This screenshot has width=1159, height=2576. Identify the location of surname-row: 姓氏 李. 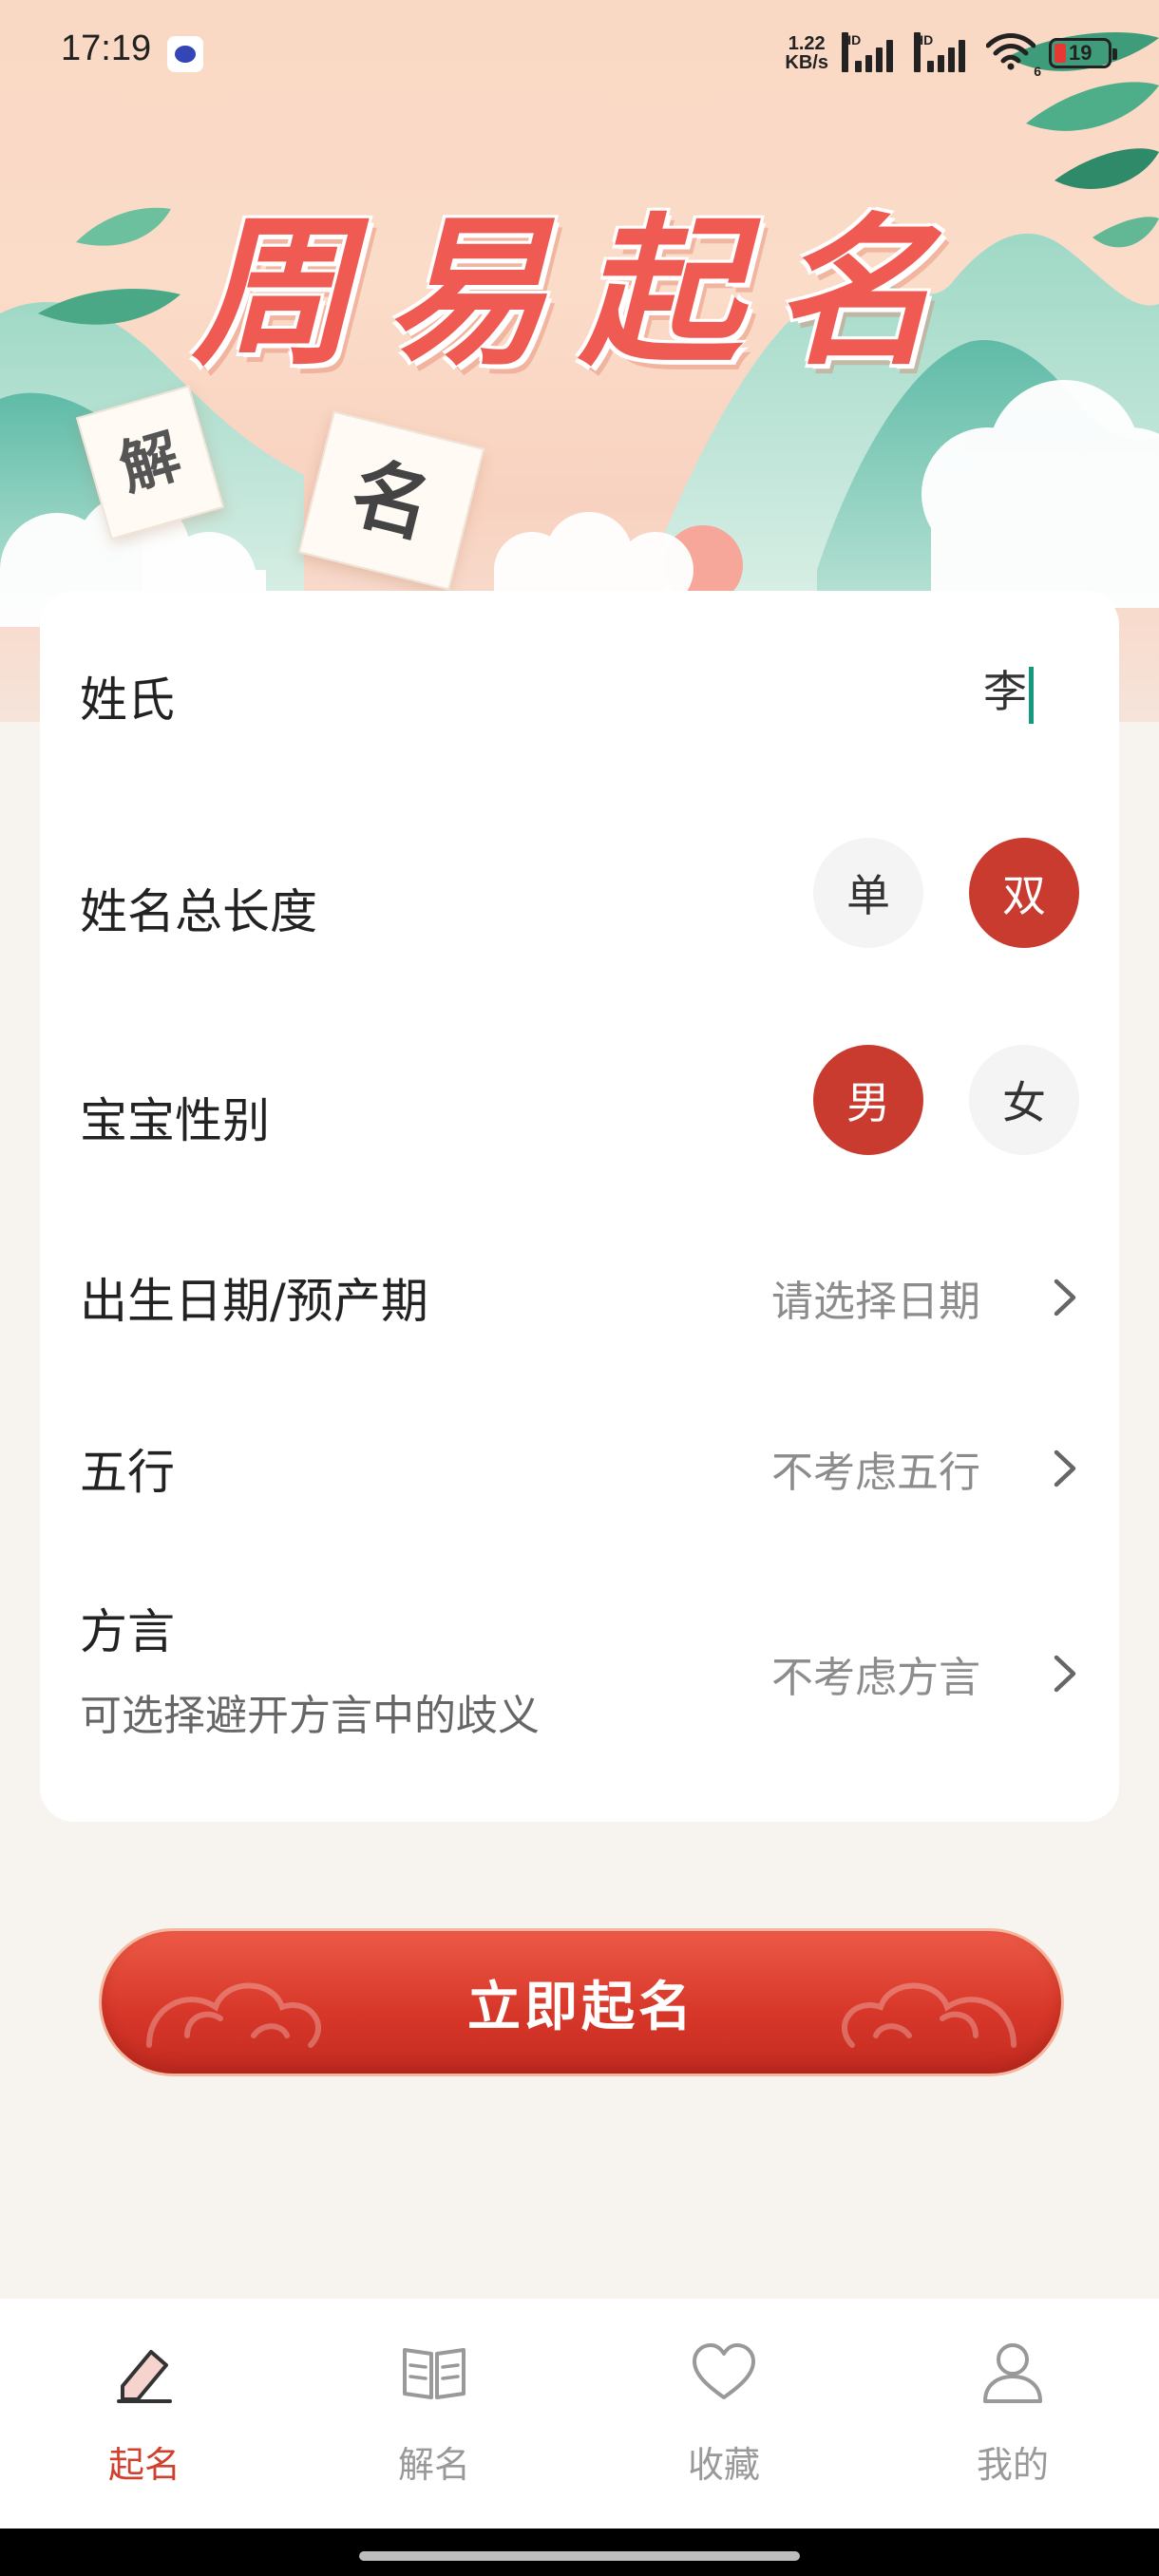
(579, 686).